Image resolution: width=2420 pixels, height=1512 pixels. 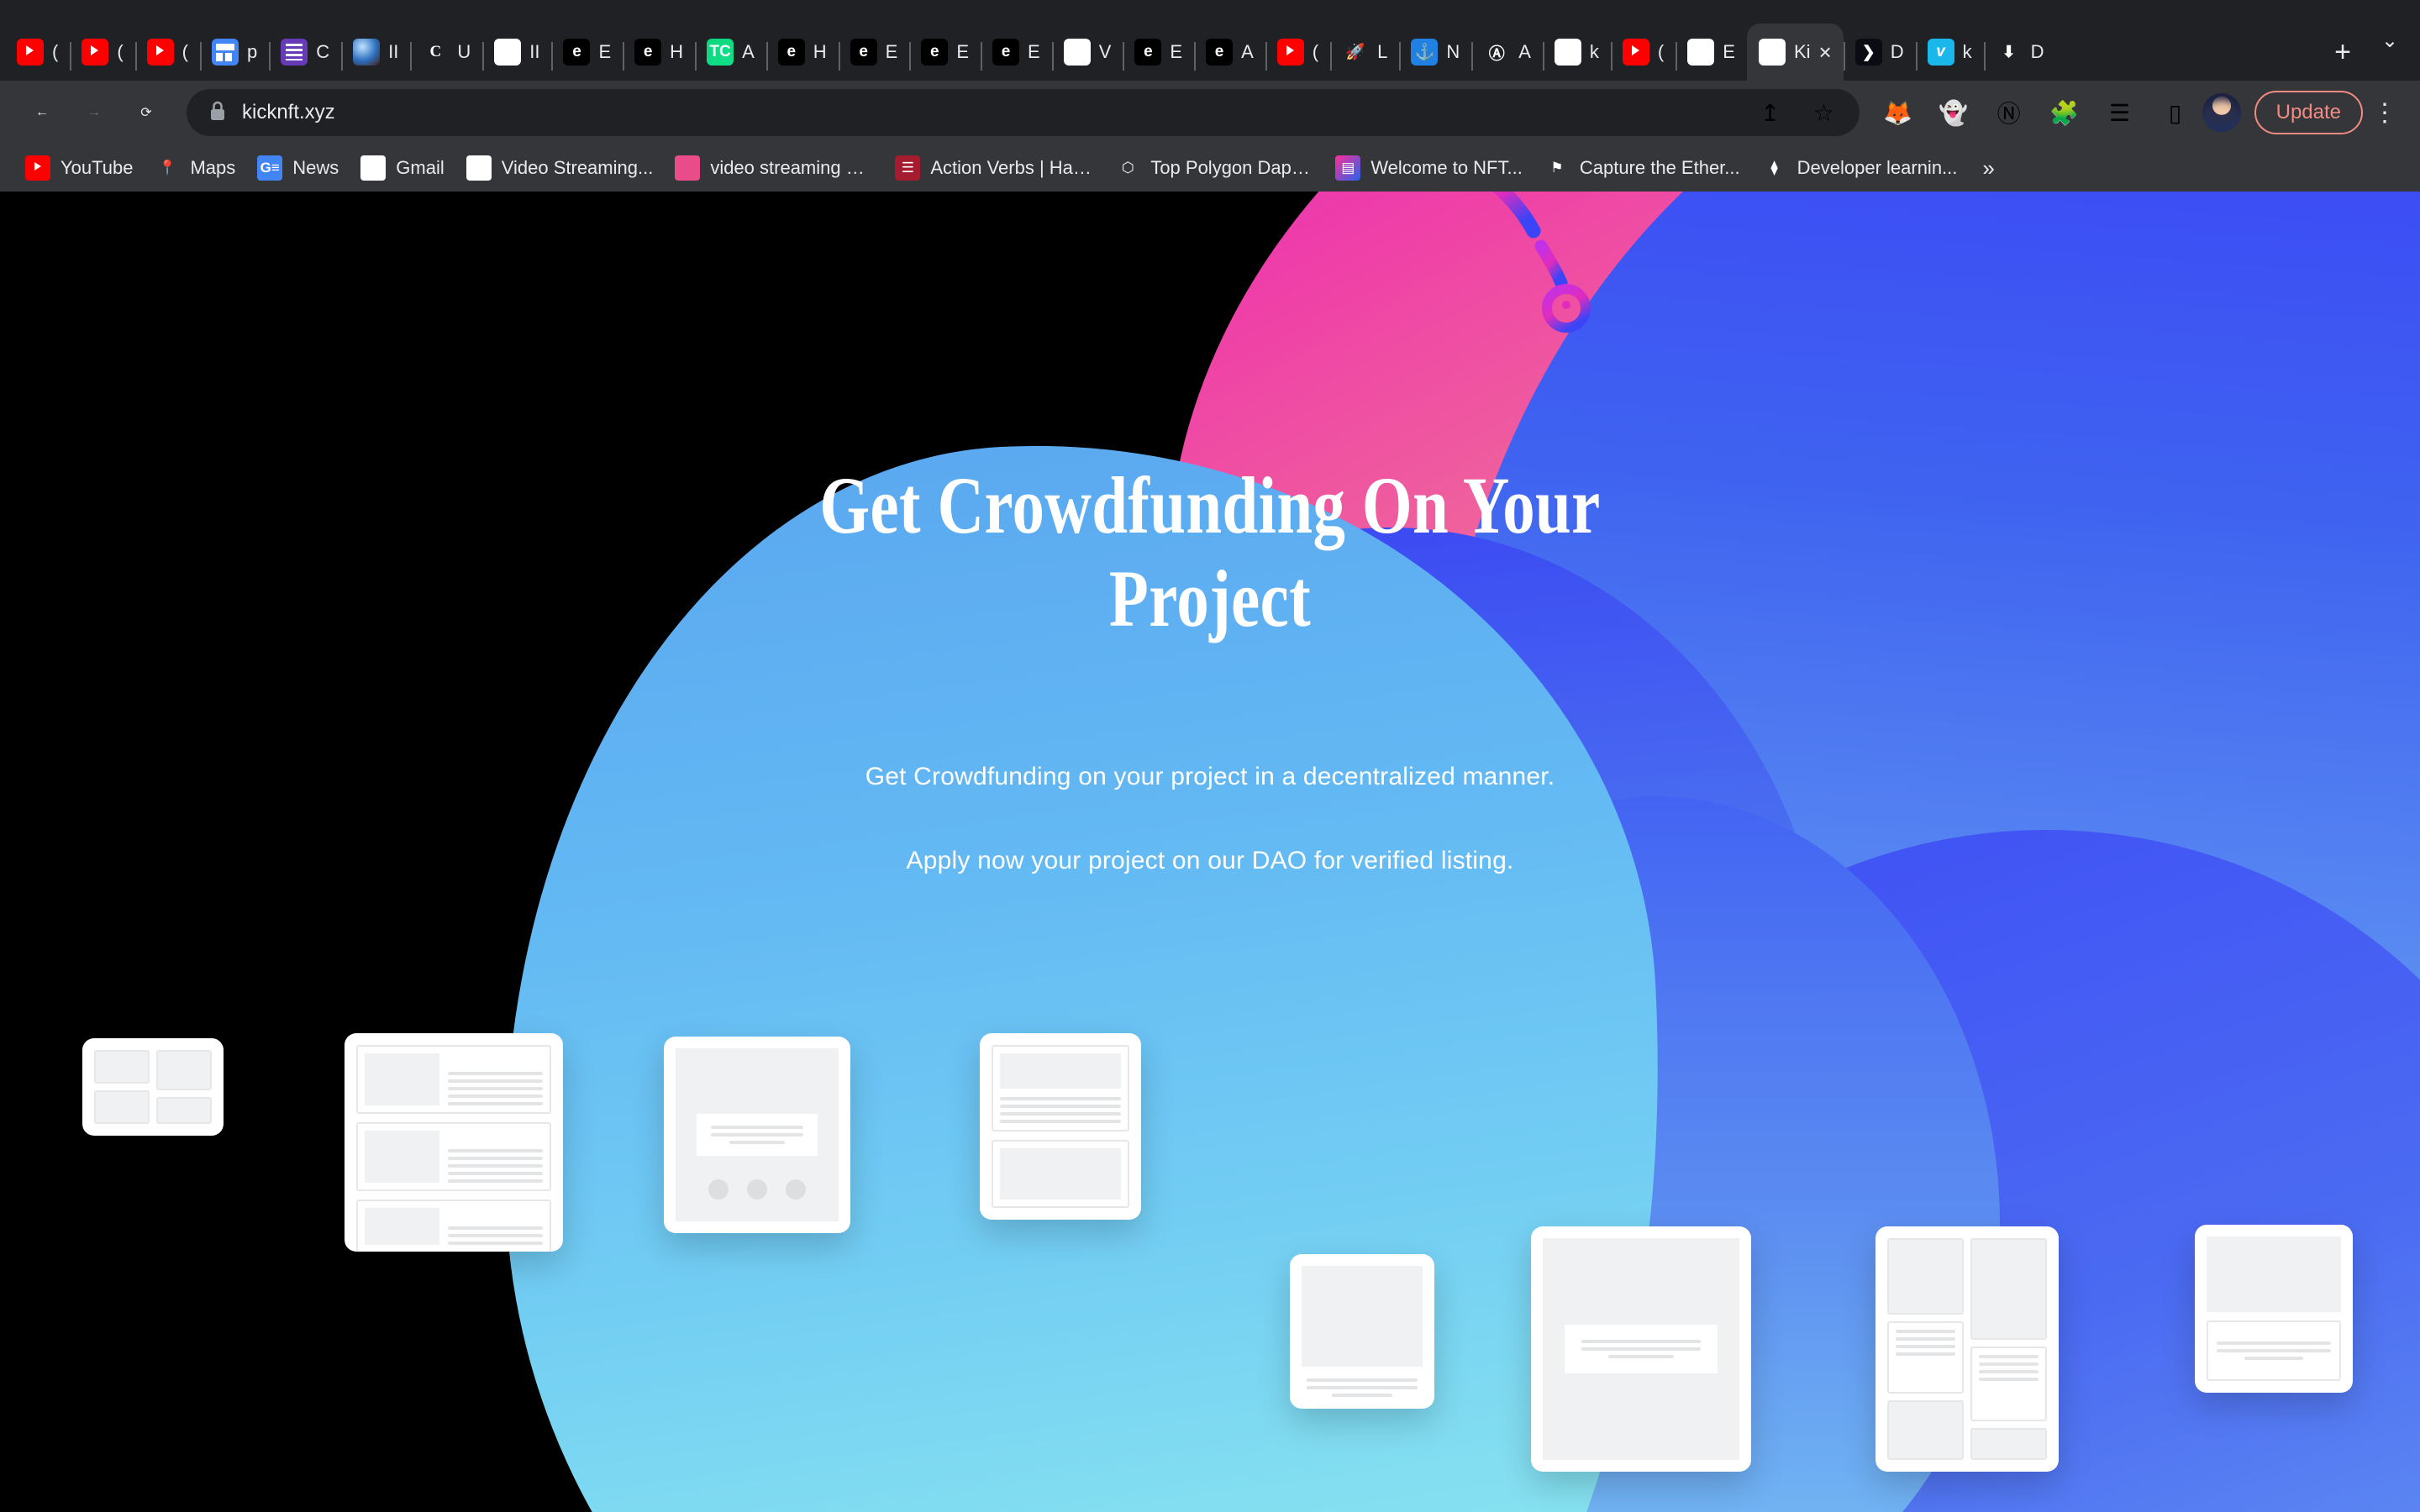 I want to click on tab-opensea-icon: ⚓ N, so click(x=1435, y=52).